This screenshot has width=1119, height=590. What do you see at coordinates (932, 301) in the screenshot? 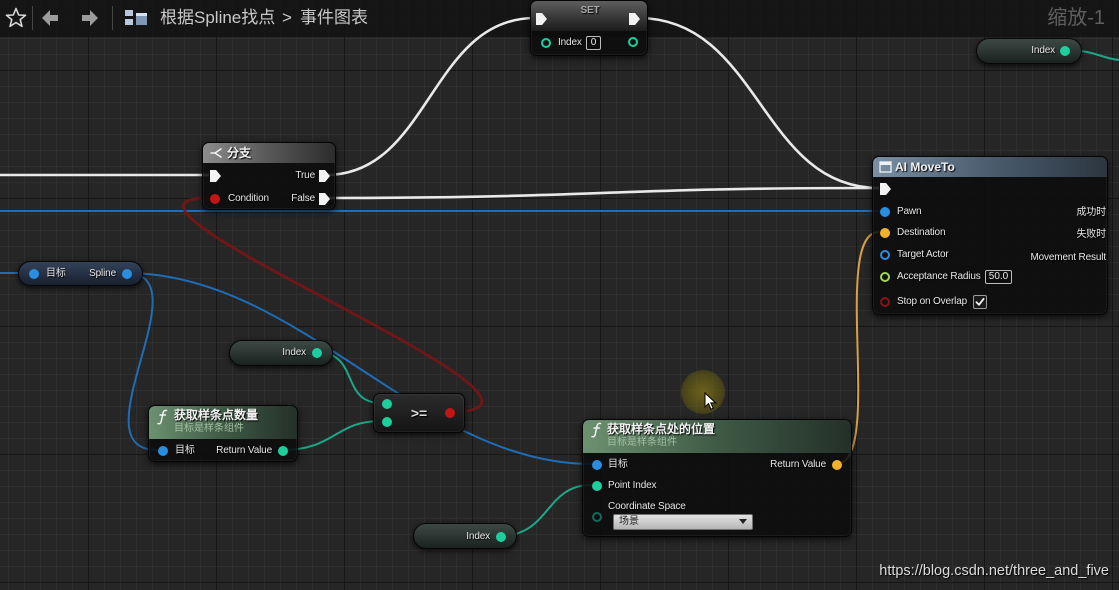
I see `stop-on-overlap-label: Stop on Overlap` at bounding box center [932, 301].